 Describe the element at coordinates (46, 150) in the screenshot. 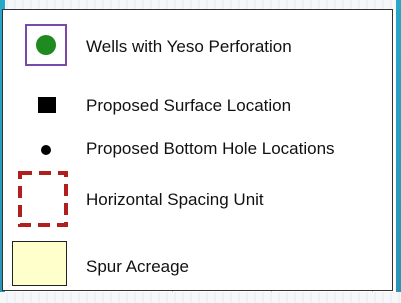

I see `black-dot-icon` at that location.